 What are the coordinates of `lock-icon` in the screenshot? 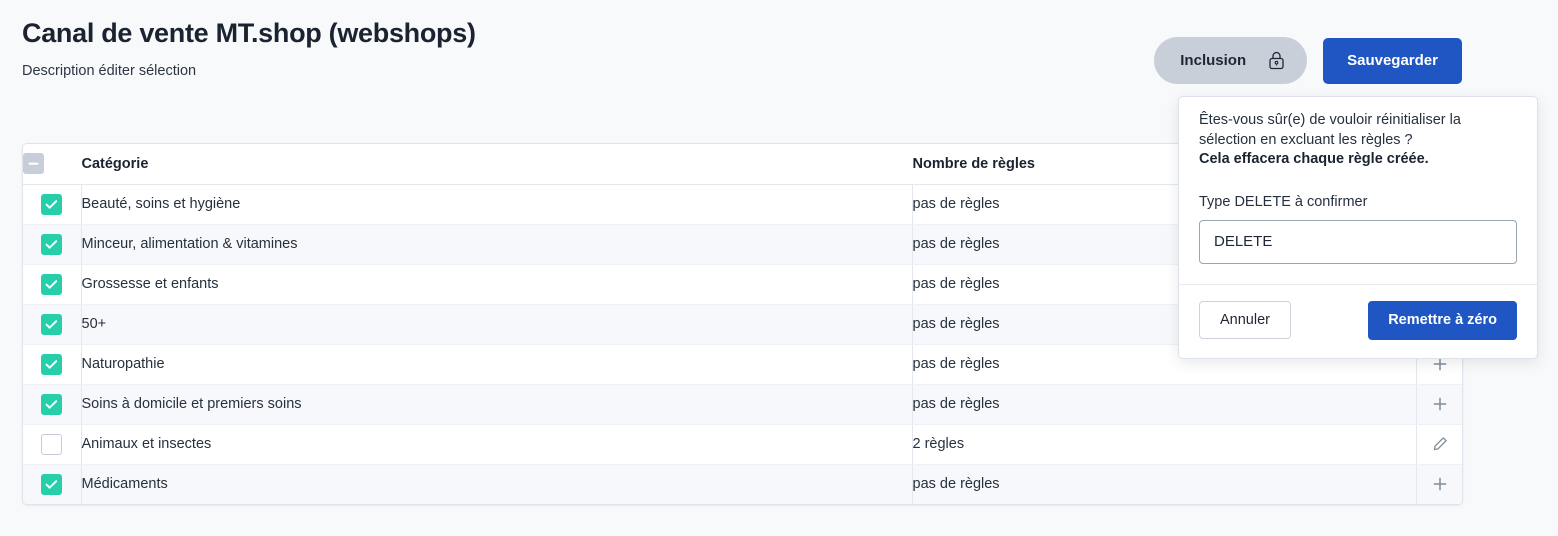 It's located at (1276, 60).